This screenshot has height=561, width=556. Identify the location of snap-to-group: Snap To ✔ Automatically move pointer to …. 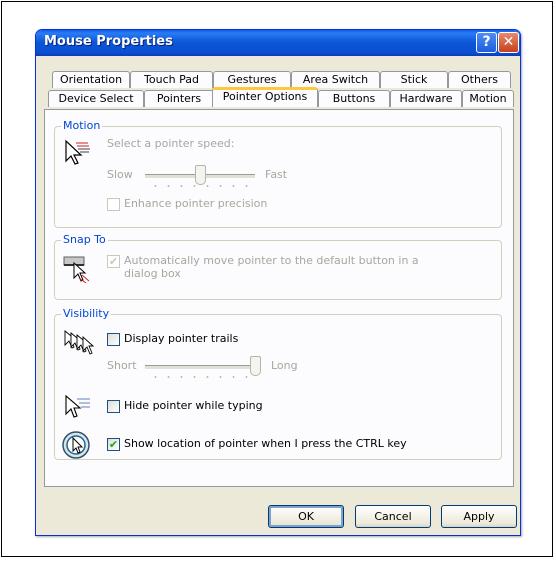
(278, 266).